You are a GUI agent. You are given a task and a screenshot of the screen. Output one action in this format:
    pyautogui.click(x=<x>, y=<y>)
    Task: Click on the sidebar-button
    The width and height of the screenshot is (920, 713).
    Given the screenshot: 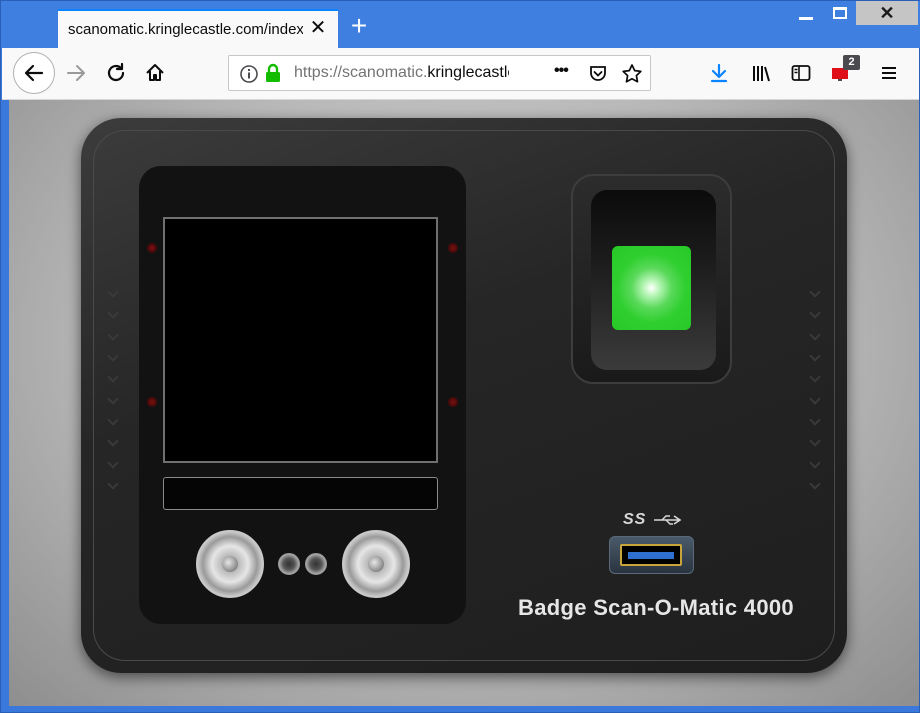 What is the action you would take?
    pyautogui.click(x=801, y=73)
    